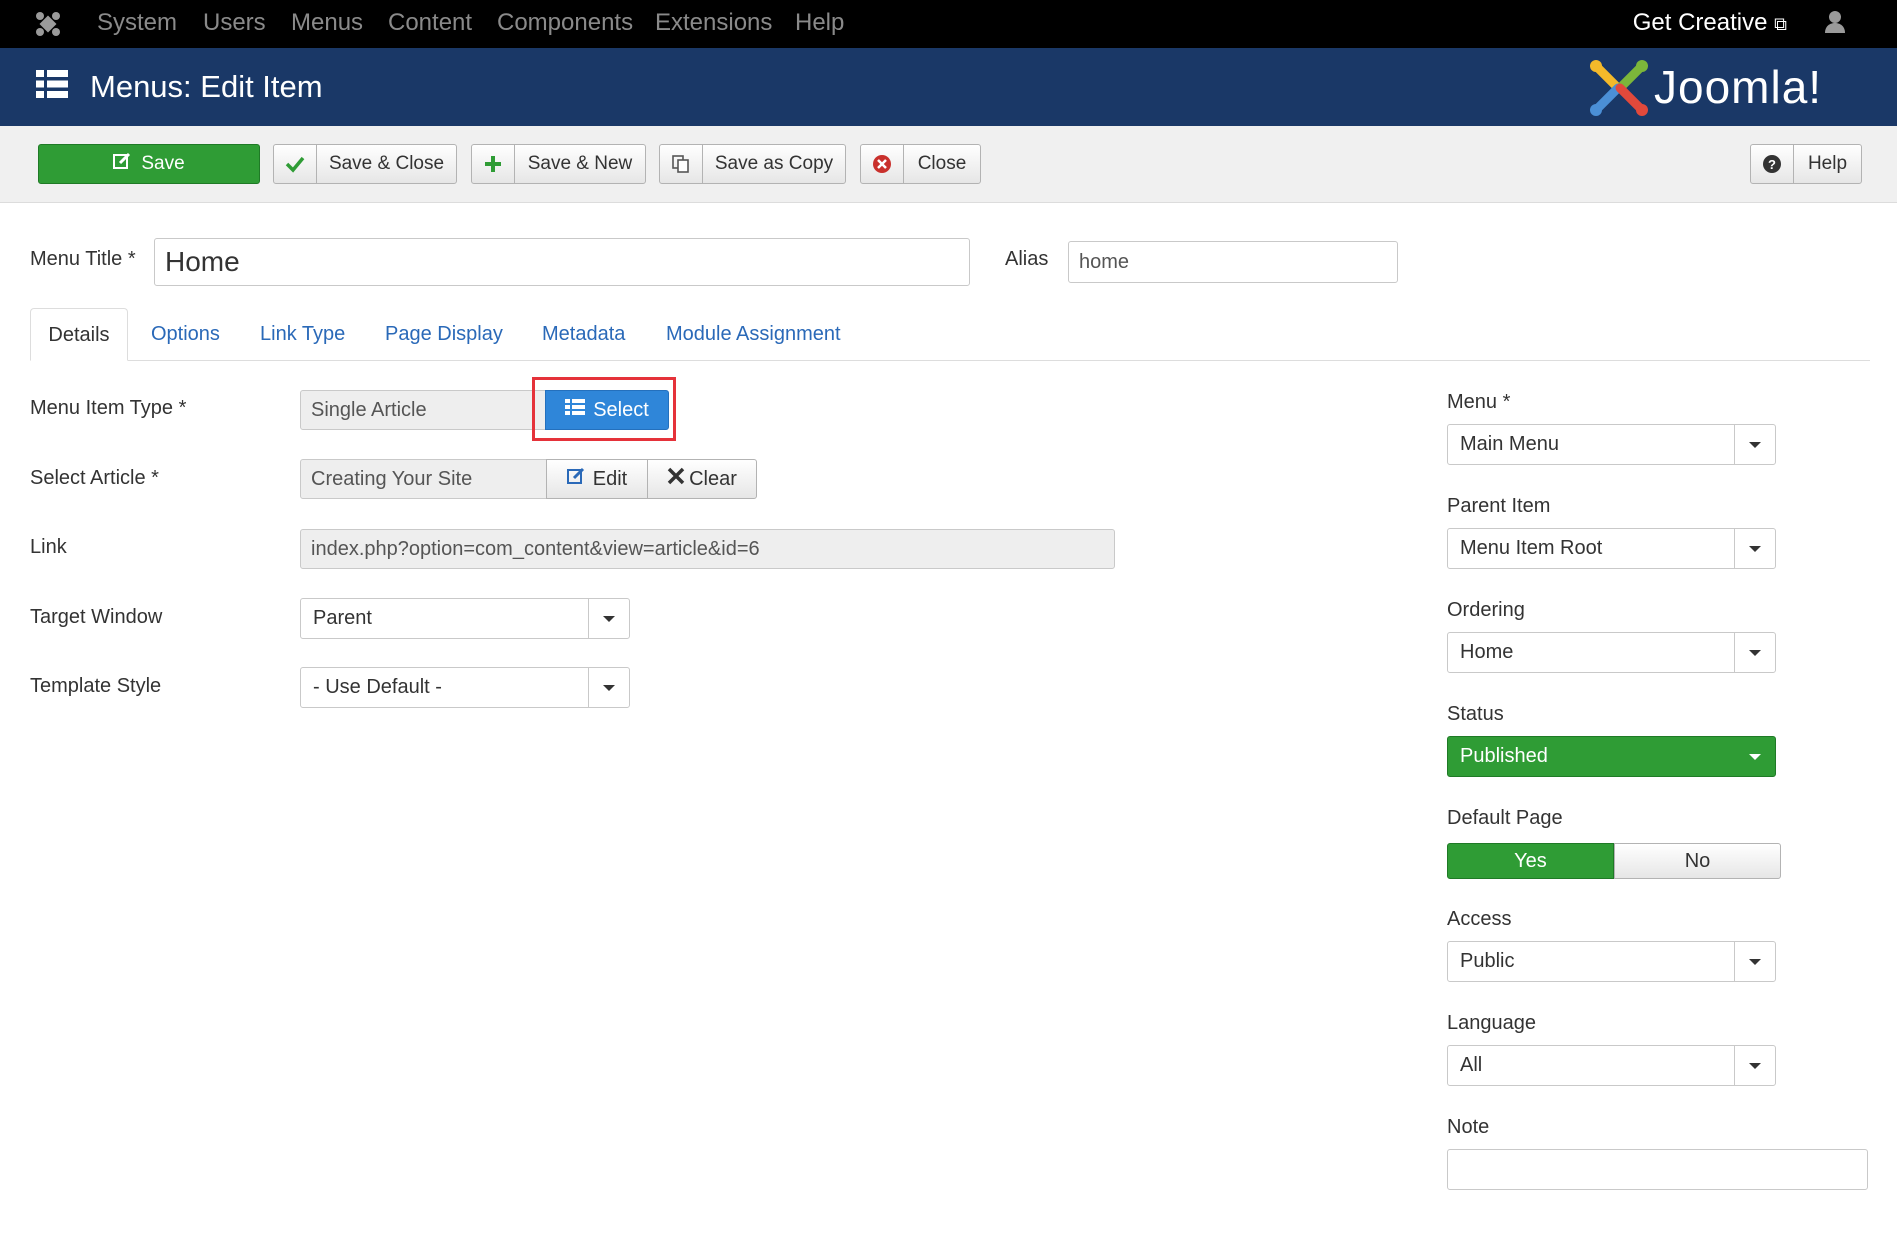  Describe the element at coordinates (1611, 444) in the screenshot. I see `menu-select: Main Menu` at that location.